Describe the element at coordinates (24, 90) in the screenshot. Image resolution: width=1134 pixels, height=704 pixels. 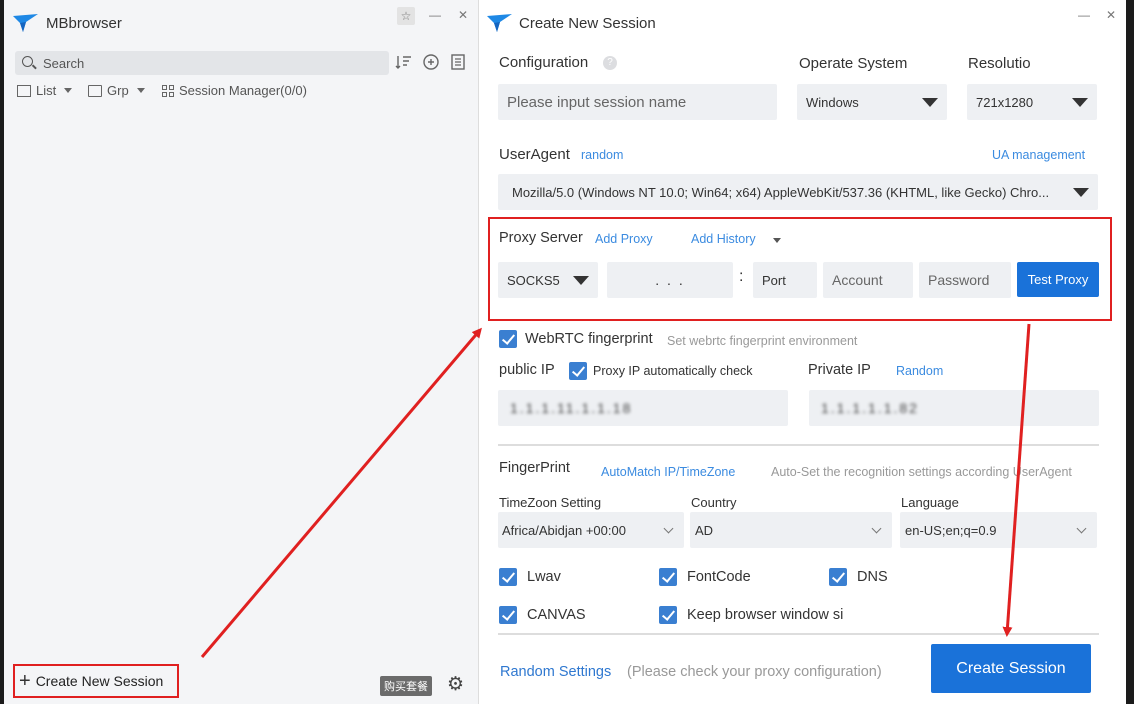
I see `list-icon` at that location.